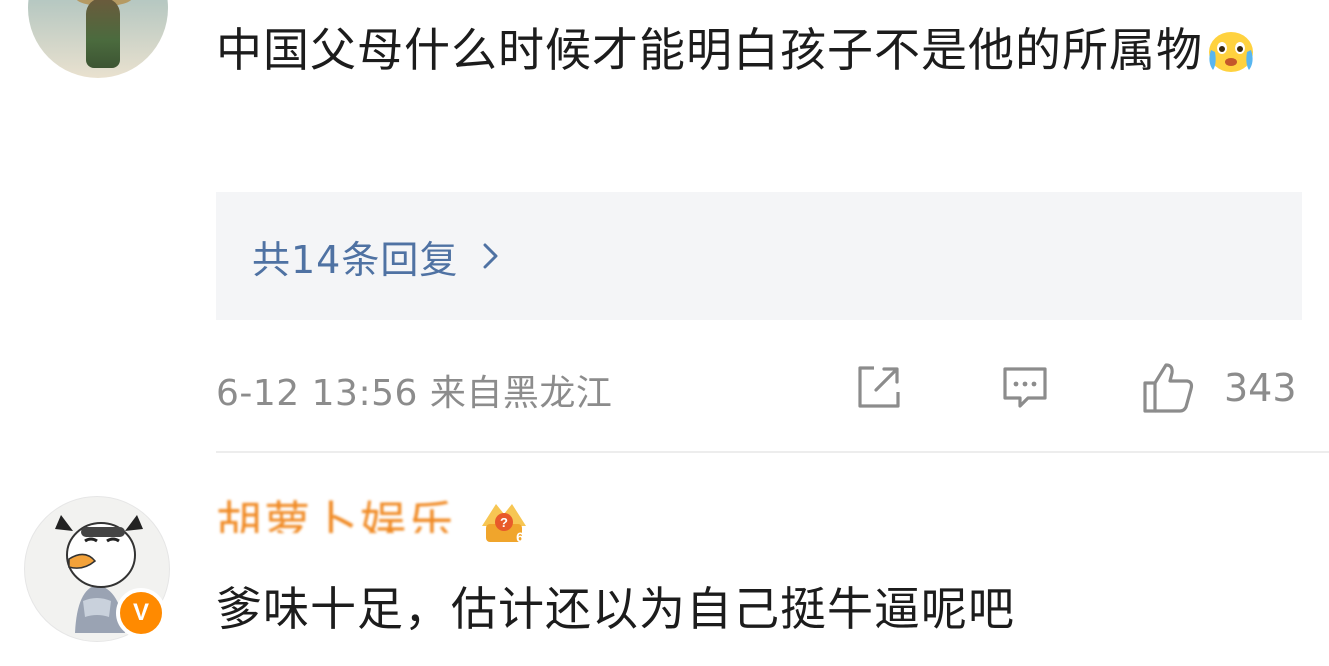 The width and height of the screenshot is (1329, 666). I want to click on comment-meta-row: 6-12 13:56 来自黑龙江 343, so click(761, 388).